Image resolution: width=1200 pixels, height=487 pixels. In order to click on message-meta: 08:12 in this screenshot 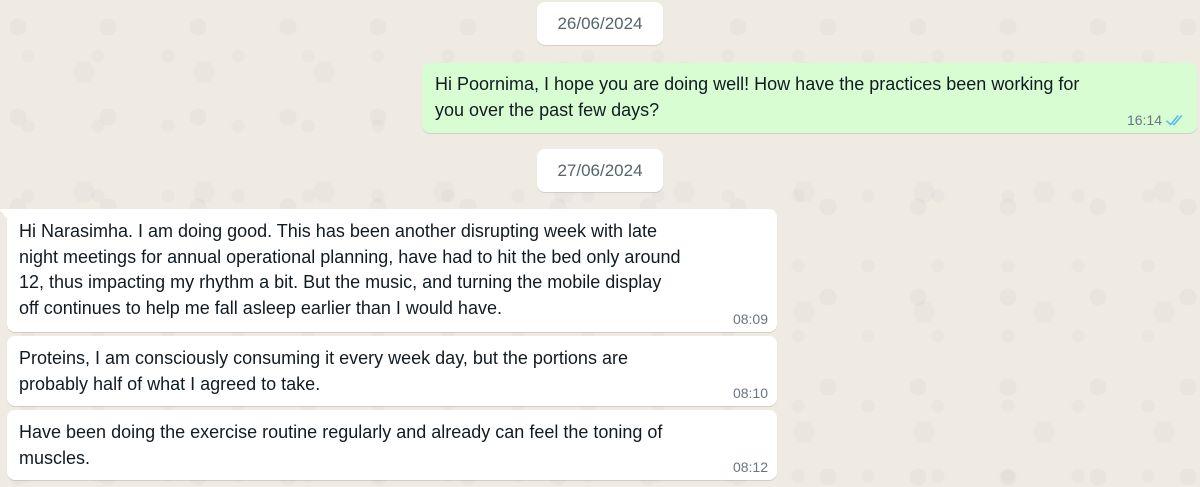, I will do `click(750, 467)`.